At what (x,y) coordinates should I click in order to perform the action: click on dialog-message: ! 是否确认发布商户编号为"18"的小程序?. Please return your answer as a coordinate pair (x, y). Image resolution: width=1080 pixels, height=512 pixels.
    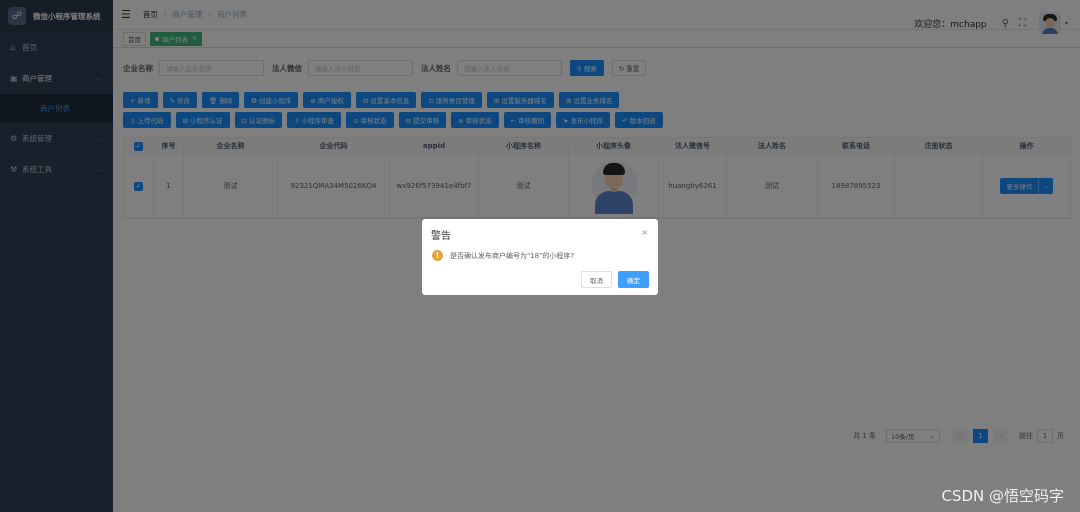
    Looking at the image, I should click on (503, 255).